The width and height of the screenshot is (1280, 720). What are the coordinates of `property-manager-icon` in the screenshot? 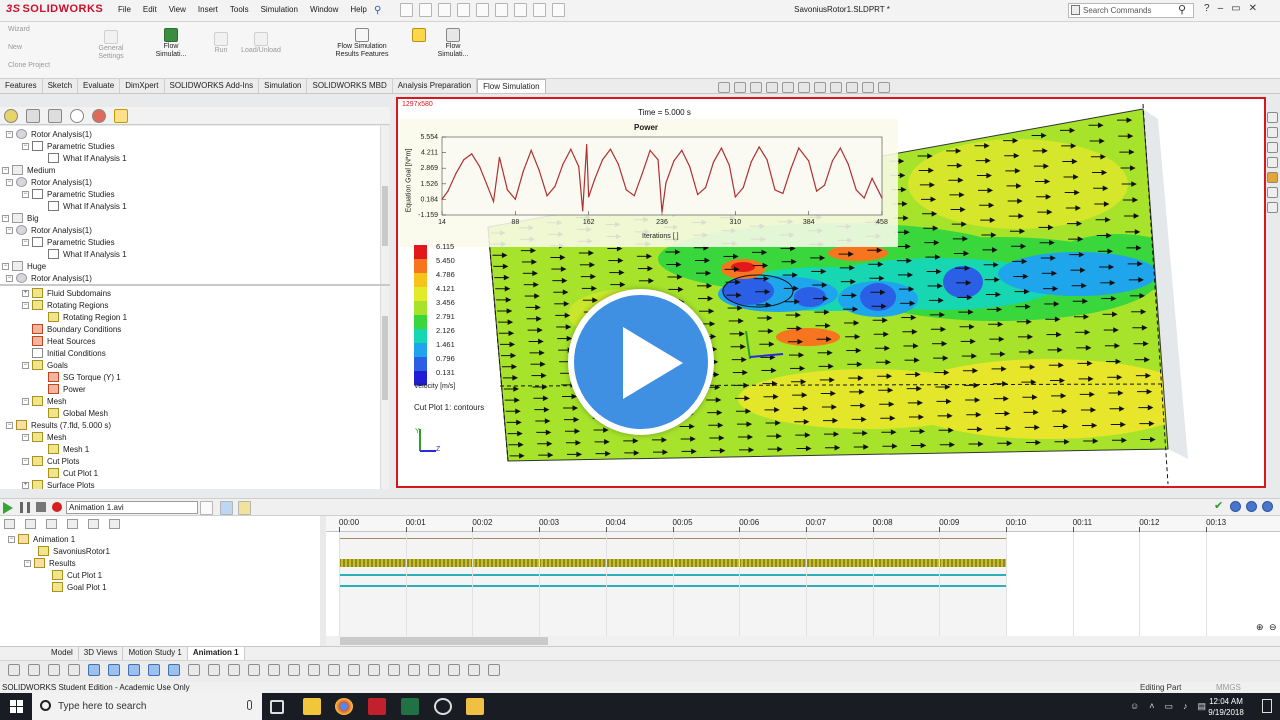 It's located at (33, 116).